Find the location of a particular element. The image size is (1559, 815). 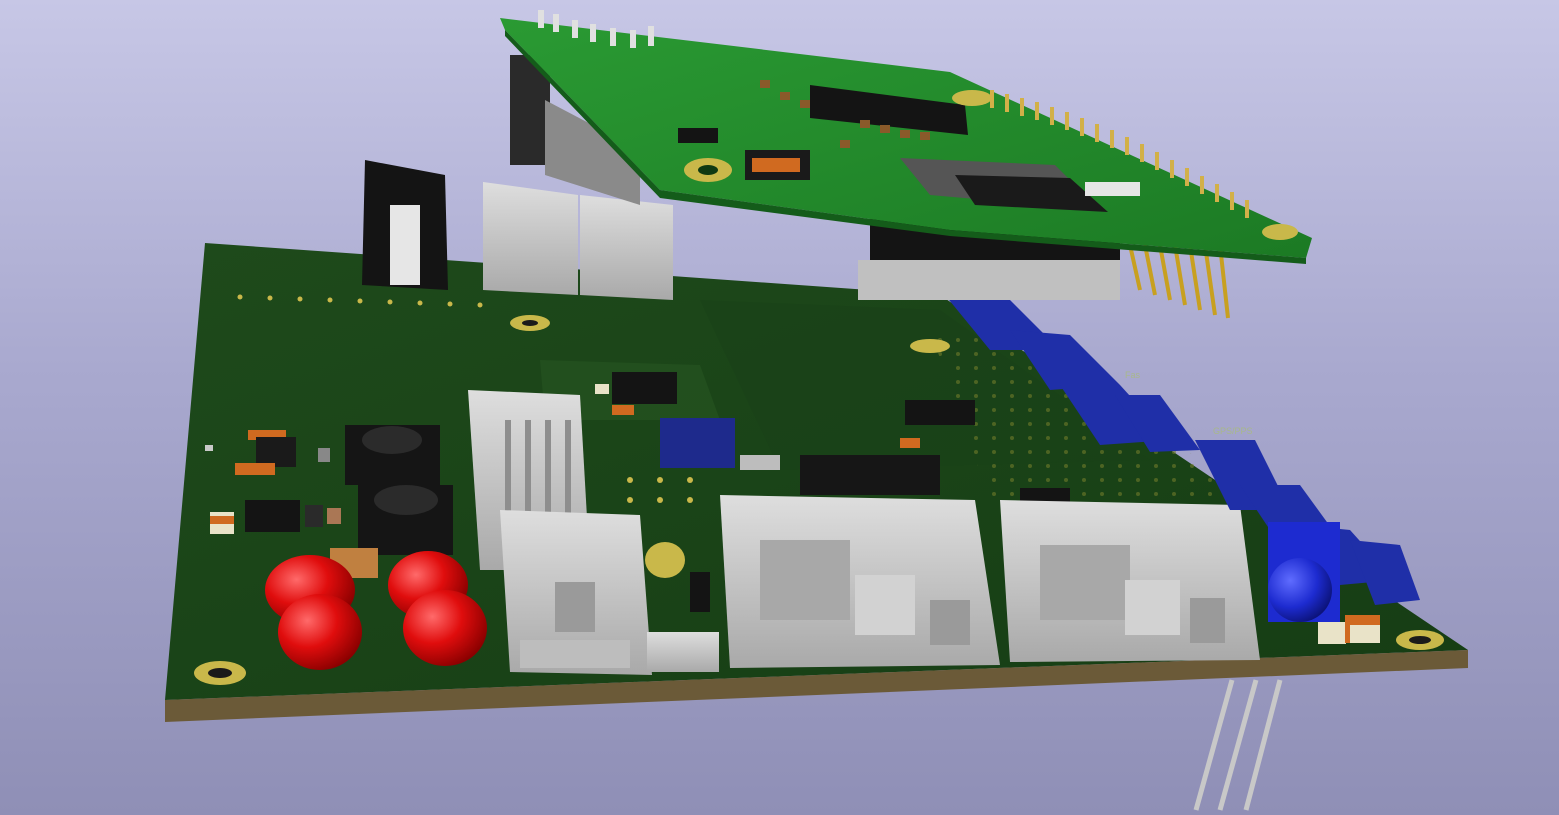

led-blue is located at coordinates (1304, 572).